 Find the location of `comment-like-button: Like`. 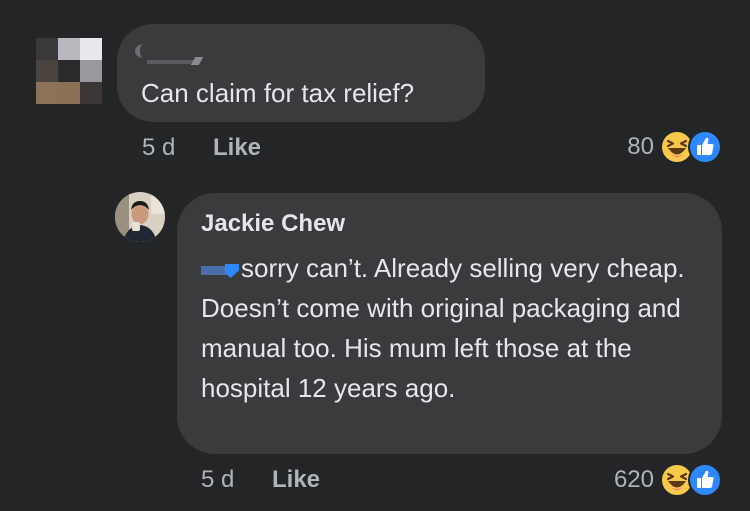

comment-like-button: Like is located at coordinates (237, 148).